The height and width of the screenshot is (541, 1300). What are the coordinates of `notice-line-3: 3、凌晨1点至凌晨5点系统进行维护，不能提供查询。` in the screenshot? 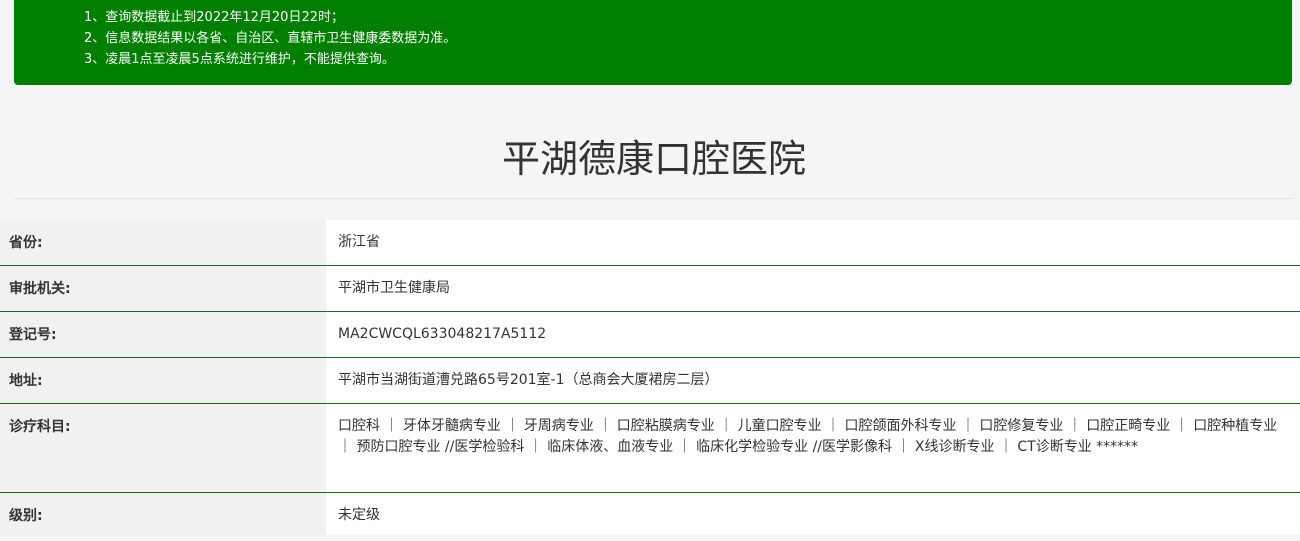 It's located at (239, 59).